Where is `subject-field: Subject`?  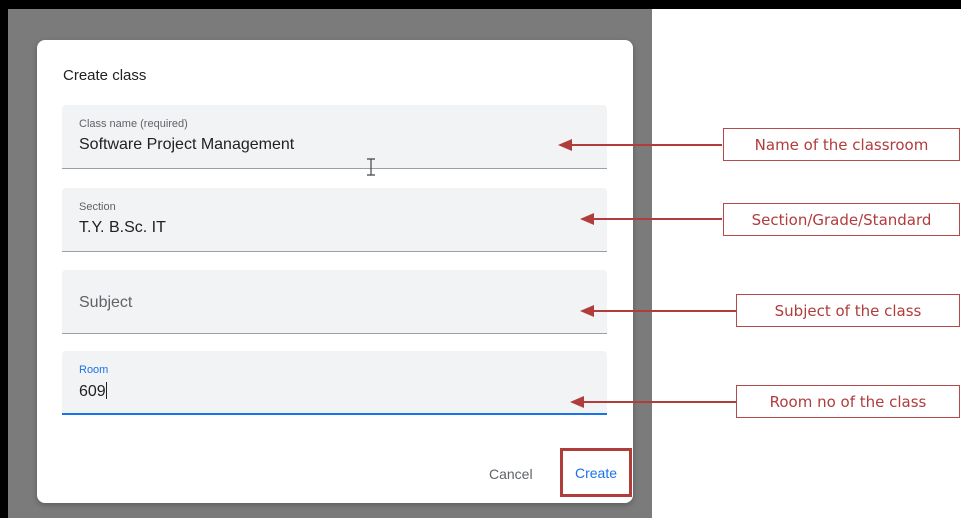
subject-field: Subject is located at coordinates (334, 302).